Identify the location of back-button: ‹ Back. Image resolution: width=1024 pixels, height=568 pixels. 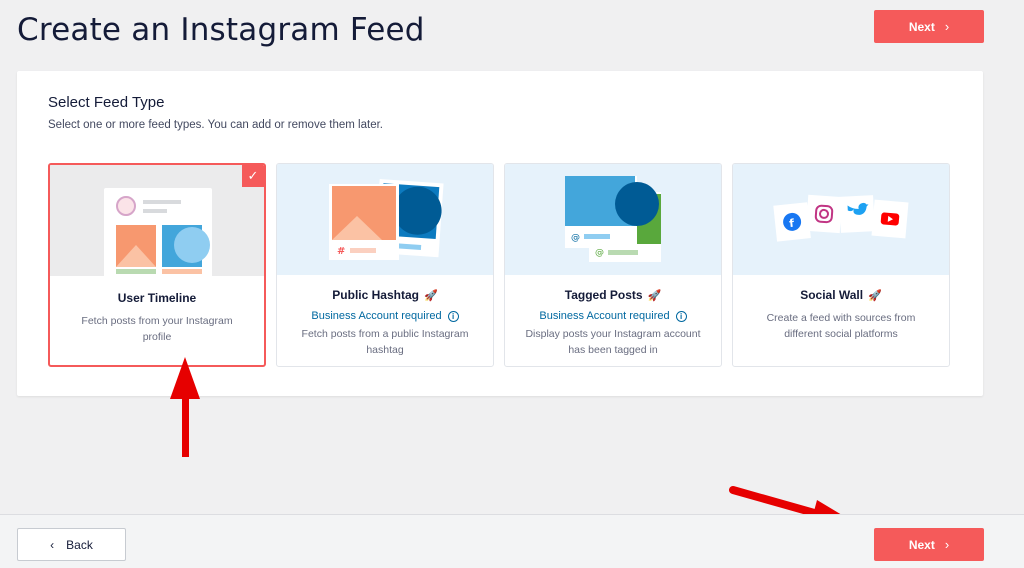
(71, 544).